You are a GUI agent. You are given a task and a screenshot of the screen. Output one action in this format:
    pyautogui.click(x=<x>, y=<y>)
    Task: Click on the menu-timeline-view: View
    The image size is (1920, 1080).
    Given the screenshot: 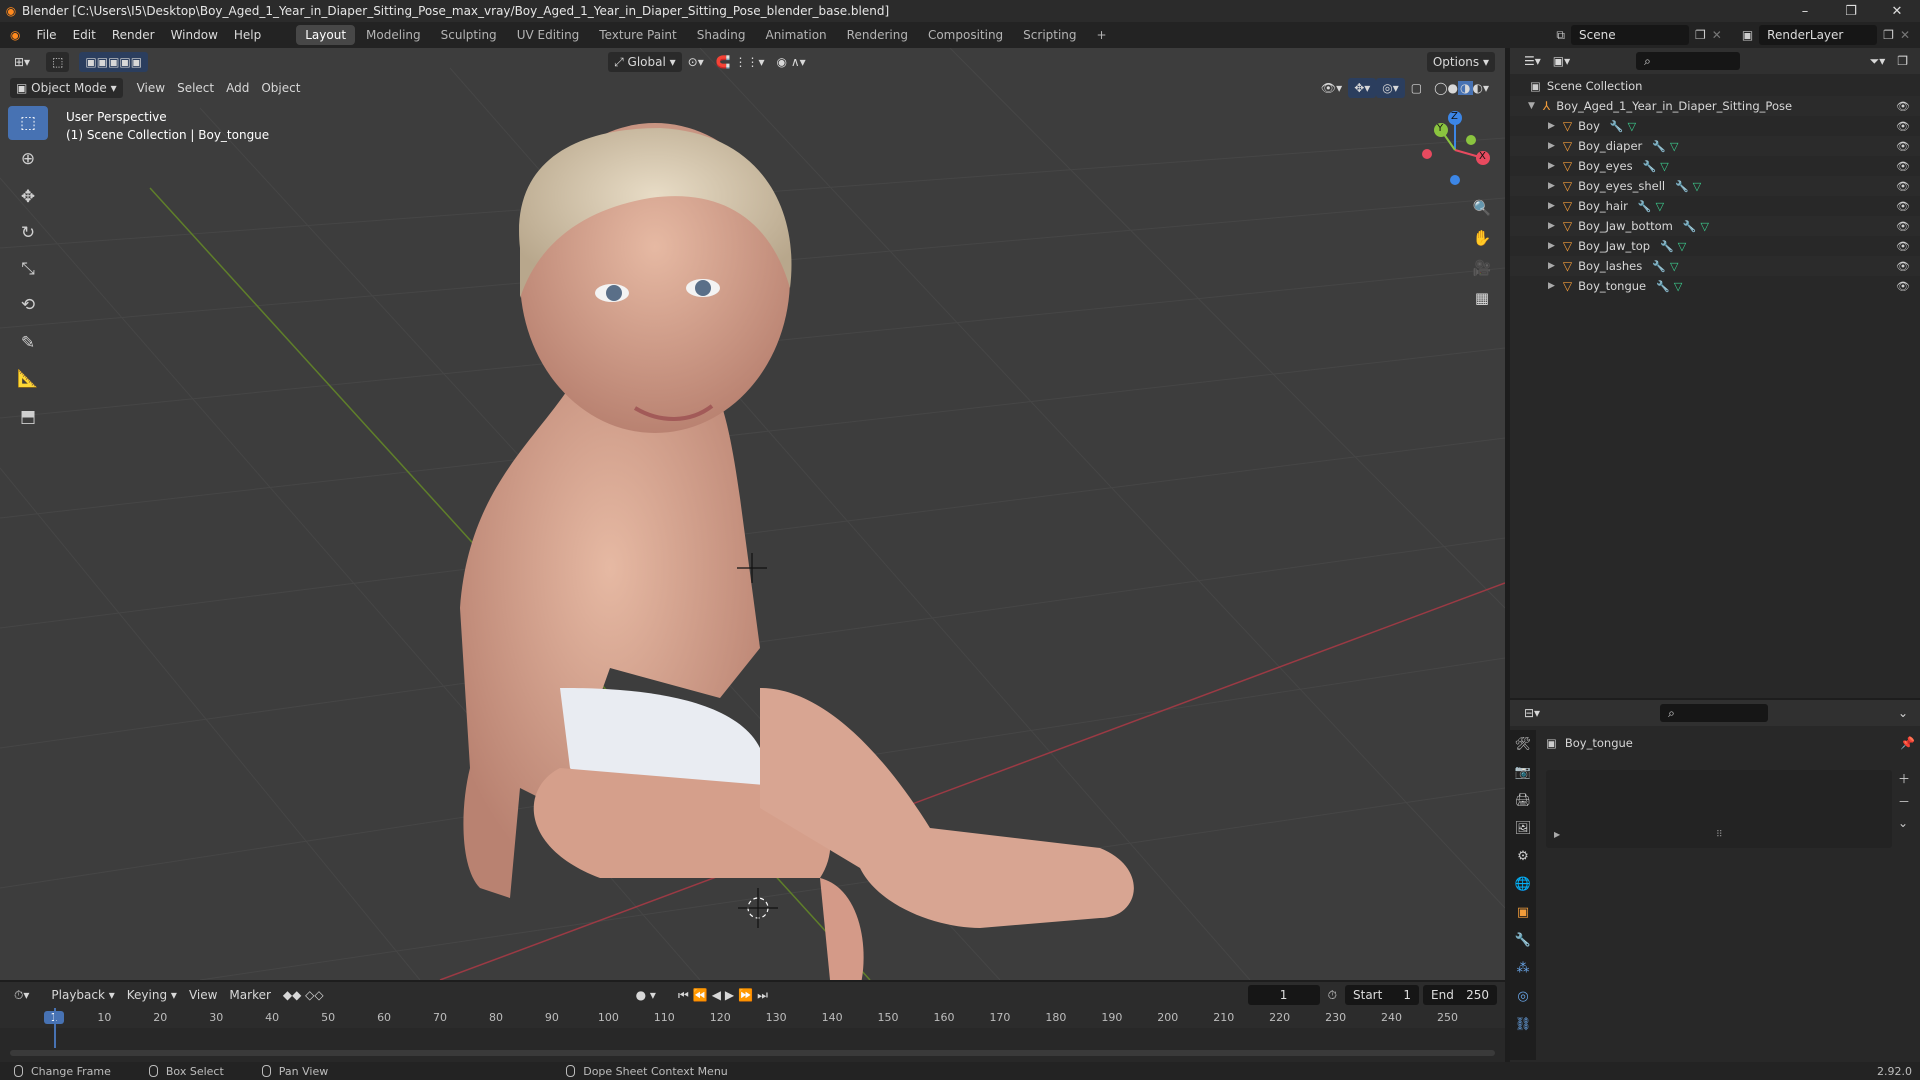 What is the action you would take?
    pyautogui.click(x=203, y=995)
    